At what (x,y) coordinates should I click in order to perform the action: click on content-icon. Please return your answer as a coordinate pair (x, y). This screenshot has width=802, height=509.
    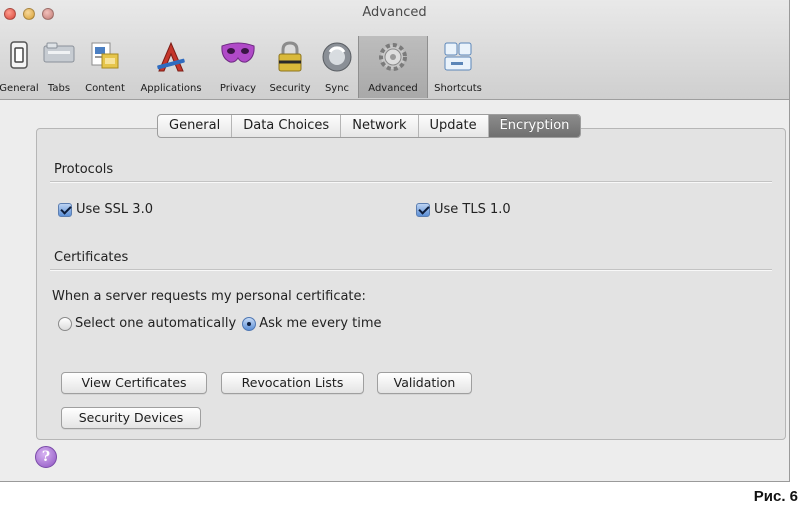
    Looking at the image, I should click on (105, 55).